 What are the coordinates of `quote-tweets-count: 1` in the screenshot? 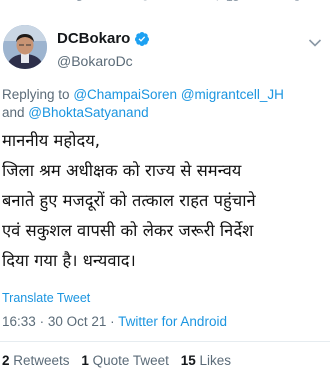 It's located at (85, 360).